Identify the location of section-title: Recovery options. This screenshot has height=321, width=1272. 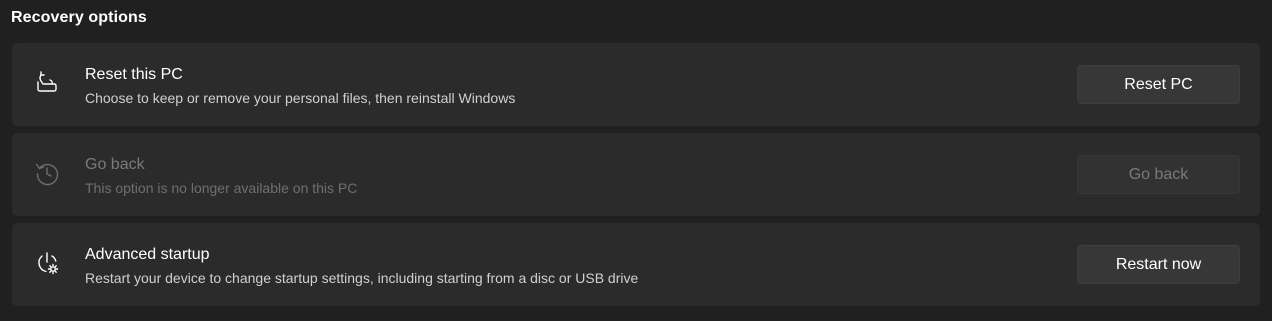
(79, 17).